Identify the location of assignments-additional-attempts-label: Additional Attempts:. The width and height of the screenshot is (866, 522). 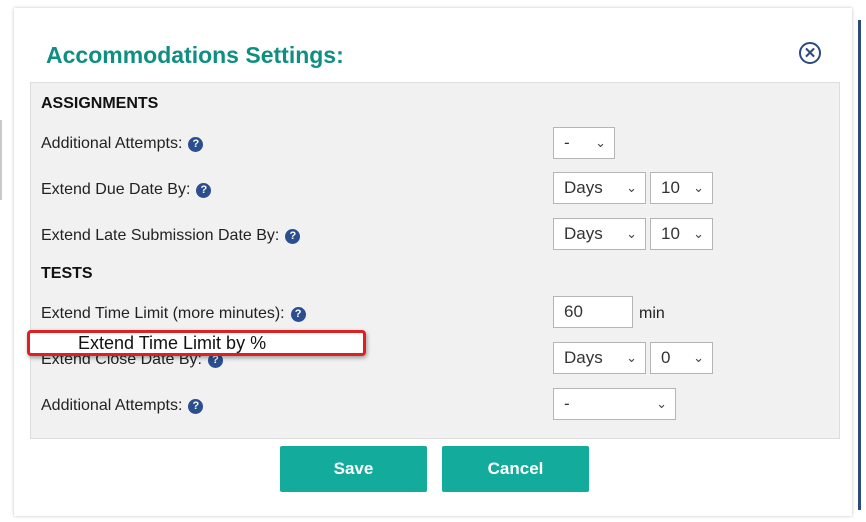
(112, 143).